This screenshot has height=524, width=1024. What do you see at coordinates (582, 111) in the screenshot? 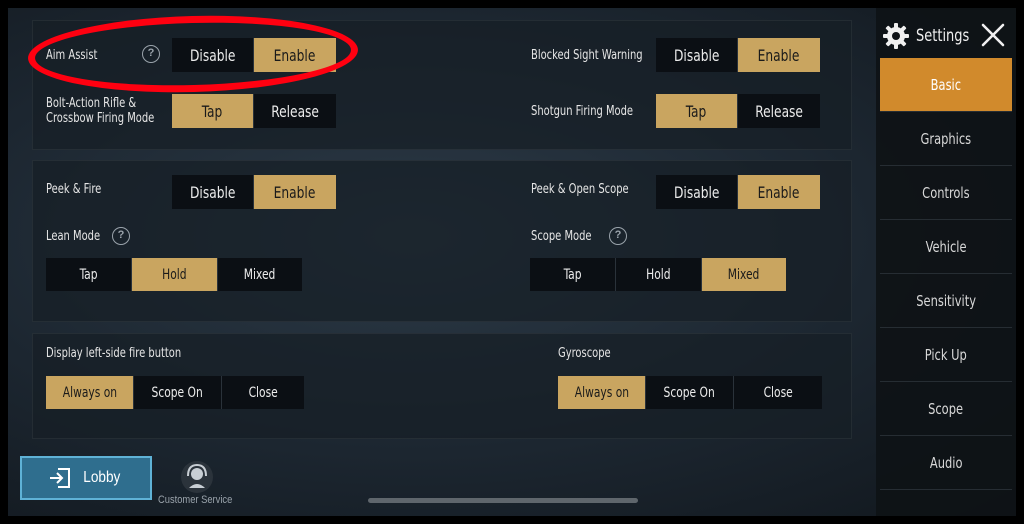
I see `shotgun-label: Shotgun Firing Mode` at bounding box center [582, 111].